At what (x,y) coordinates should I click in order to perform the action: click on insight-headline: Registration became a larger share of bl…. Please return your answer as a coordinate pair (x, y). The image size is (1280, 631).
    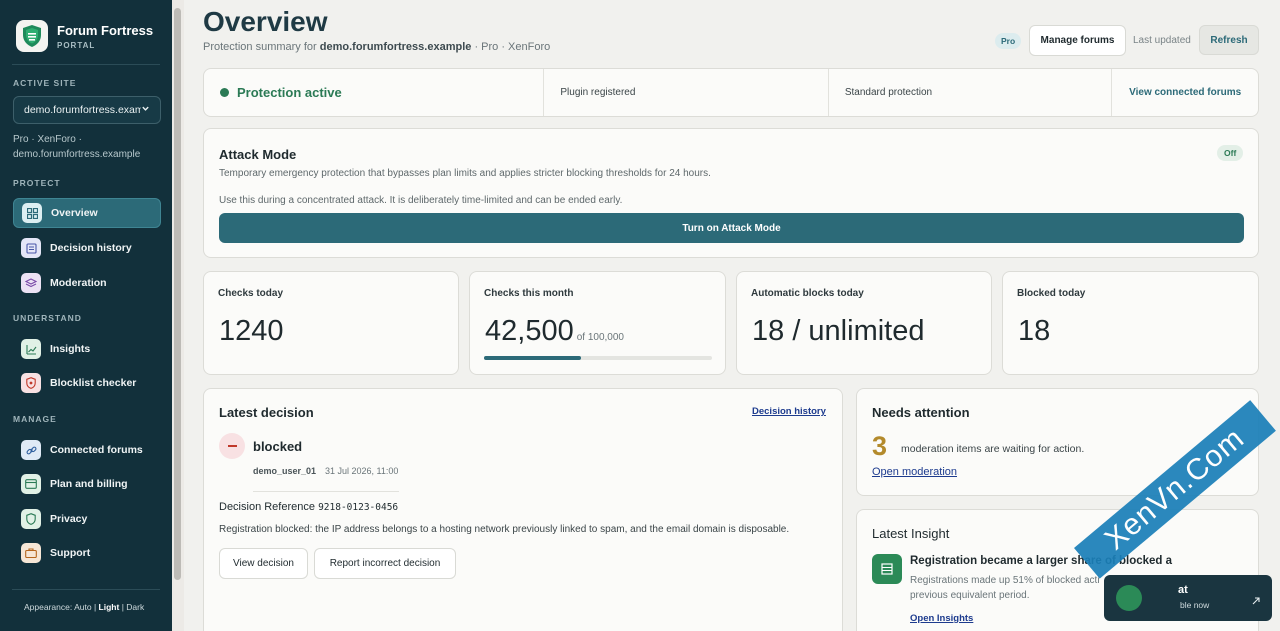
    Looking at the image, I should click on (1041, 561).